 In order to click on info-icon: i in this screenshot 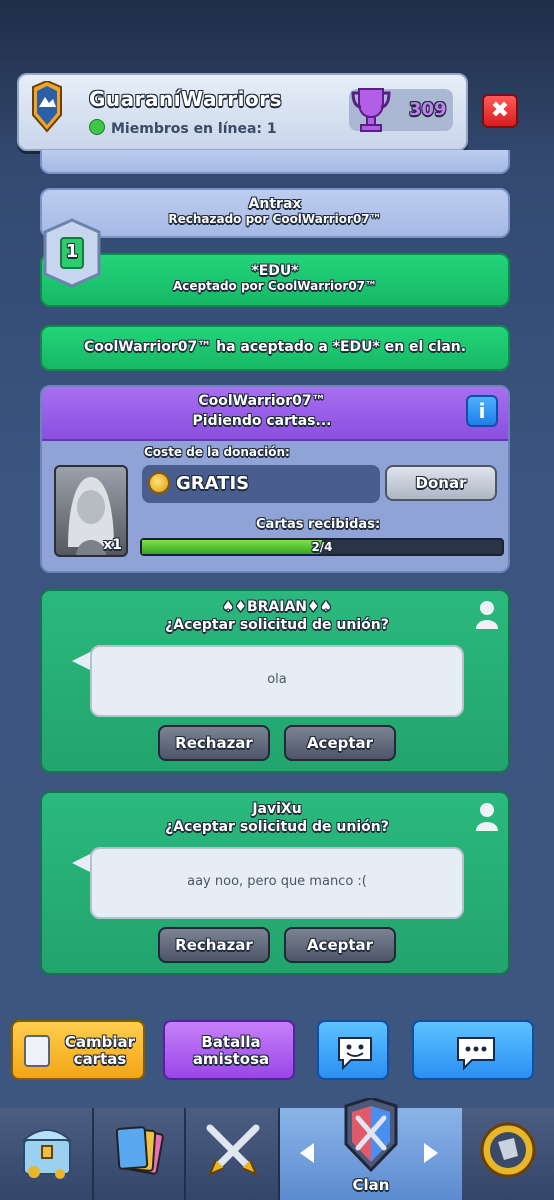, I will do `click(482, 411)`.